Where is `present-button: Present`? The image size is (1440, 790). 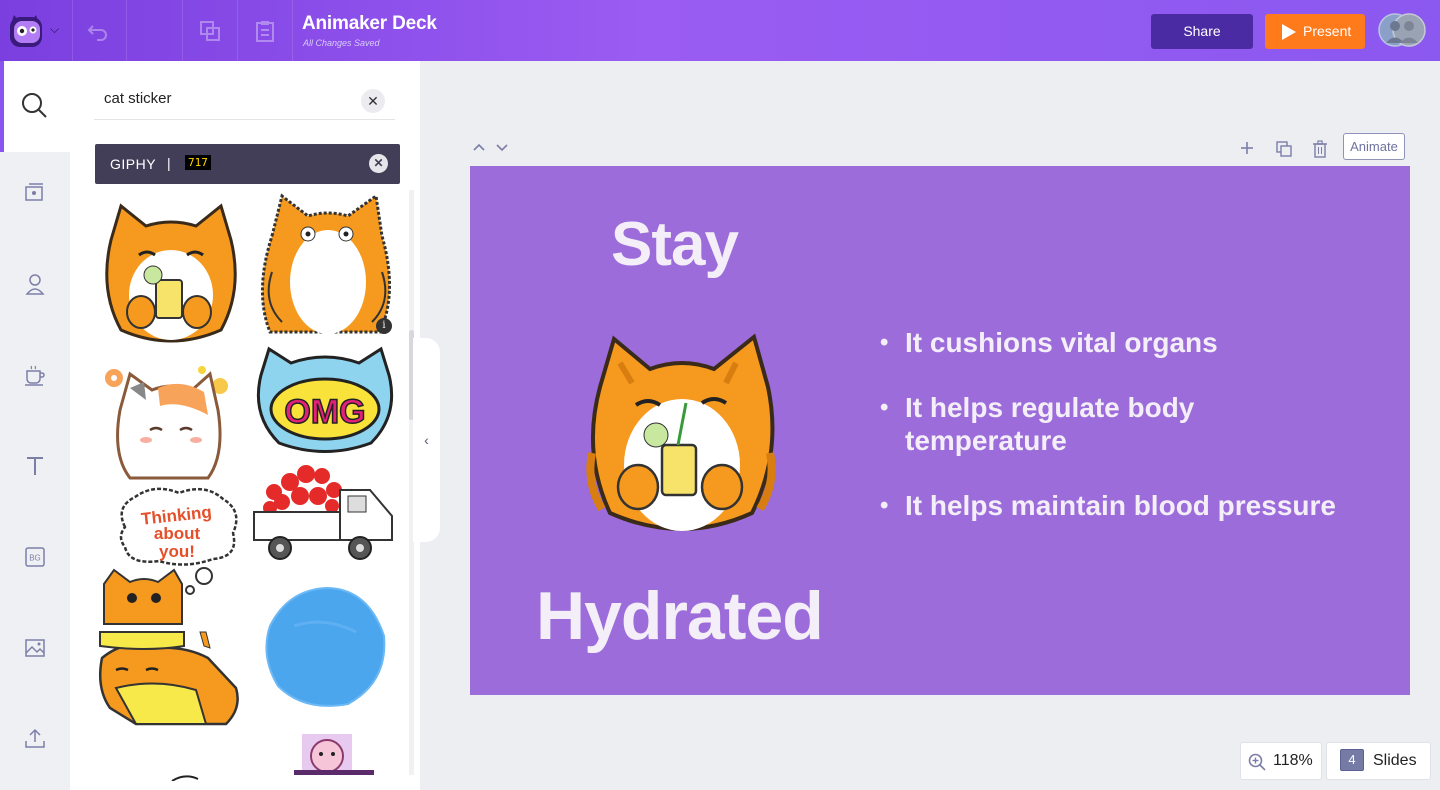
present-button: Present is located at coordinates (1315, 31).